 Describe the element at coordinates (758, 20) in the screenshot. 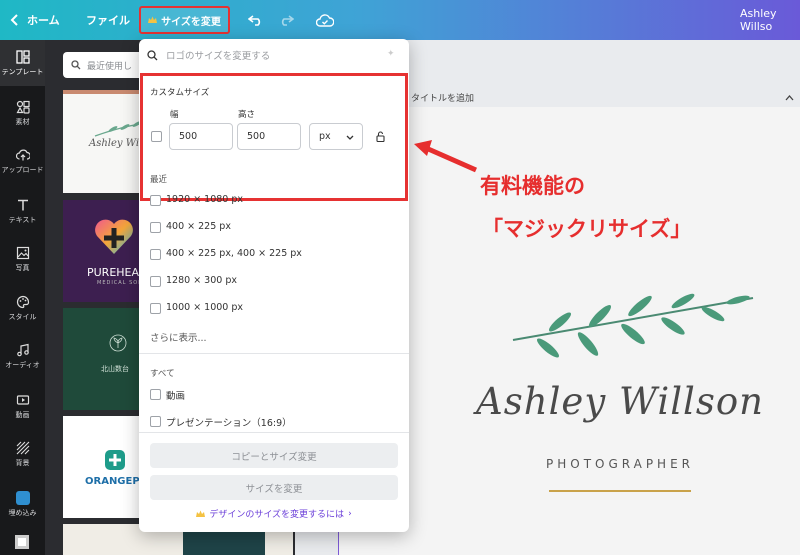

I see `user-name-label: Ashley Willso` at that location.